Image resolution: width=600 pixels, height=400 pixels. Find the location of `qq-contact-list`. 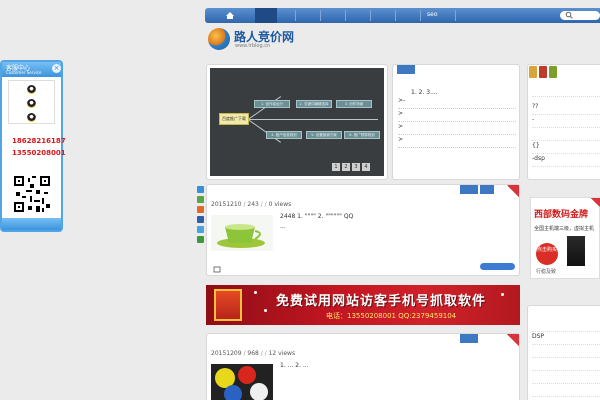

qq-contact-list is located at coordinates (31, 102).